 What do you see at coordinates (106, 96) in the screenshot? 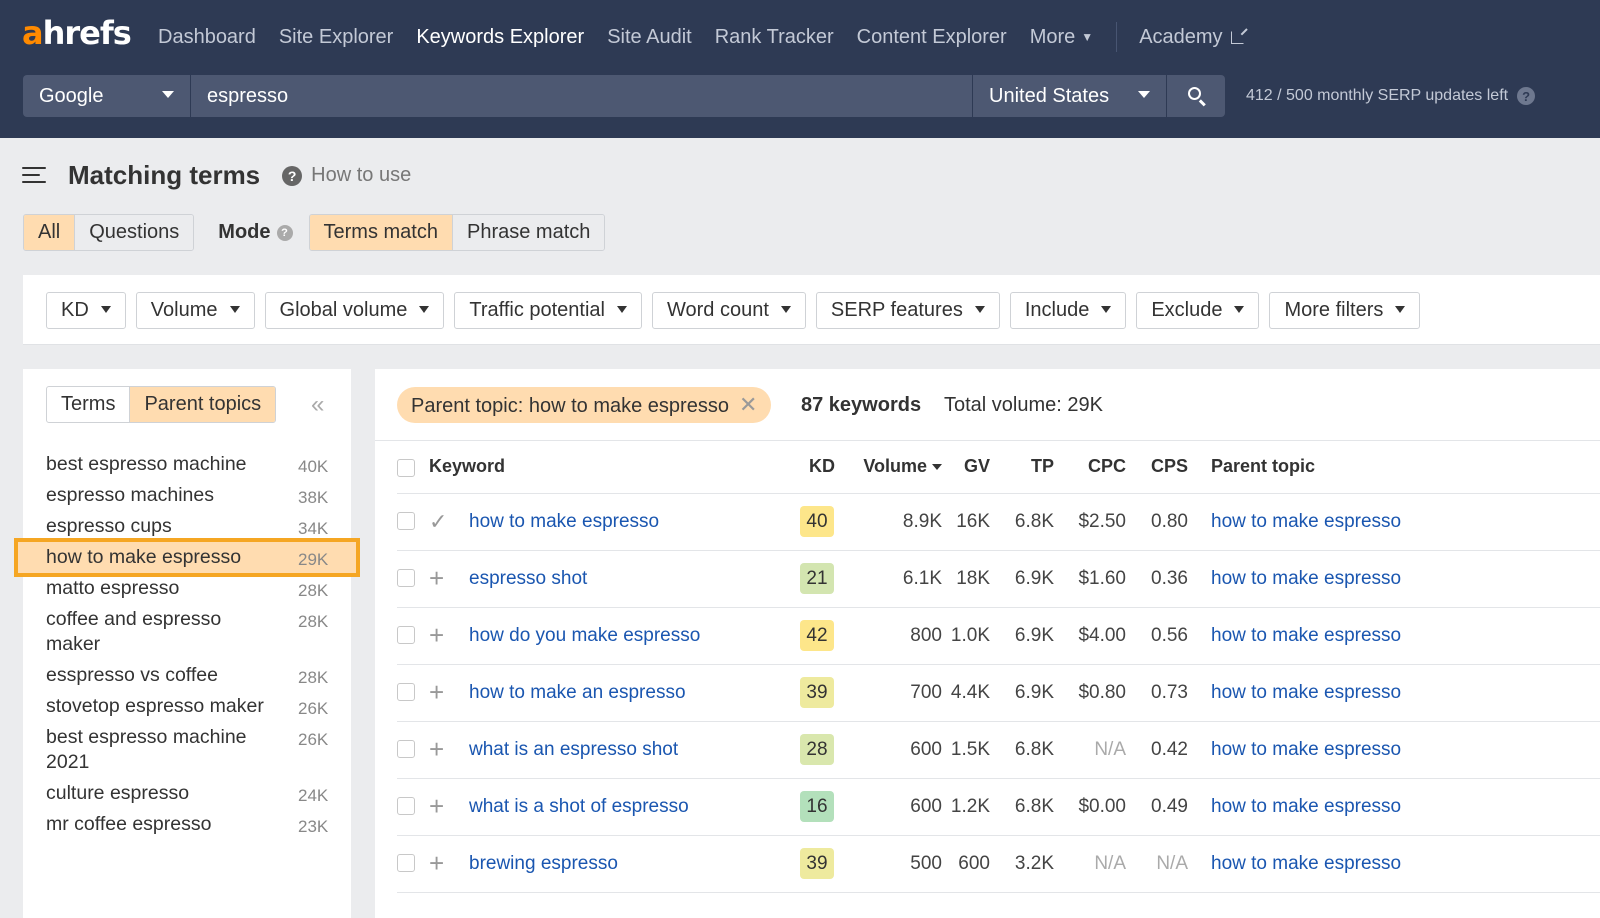
I see `search-engine-select: Google` at bounding box center [106, 96].